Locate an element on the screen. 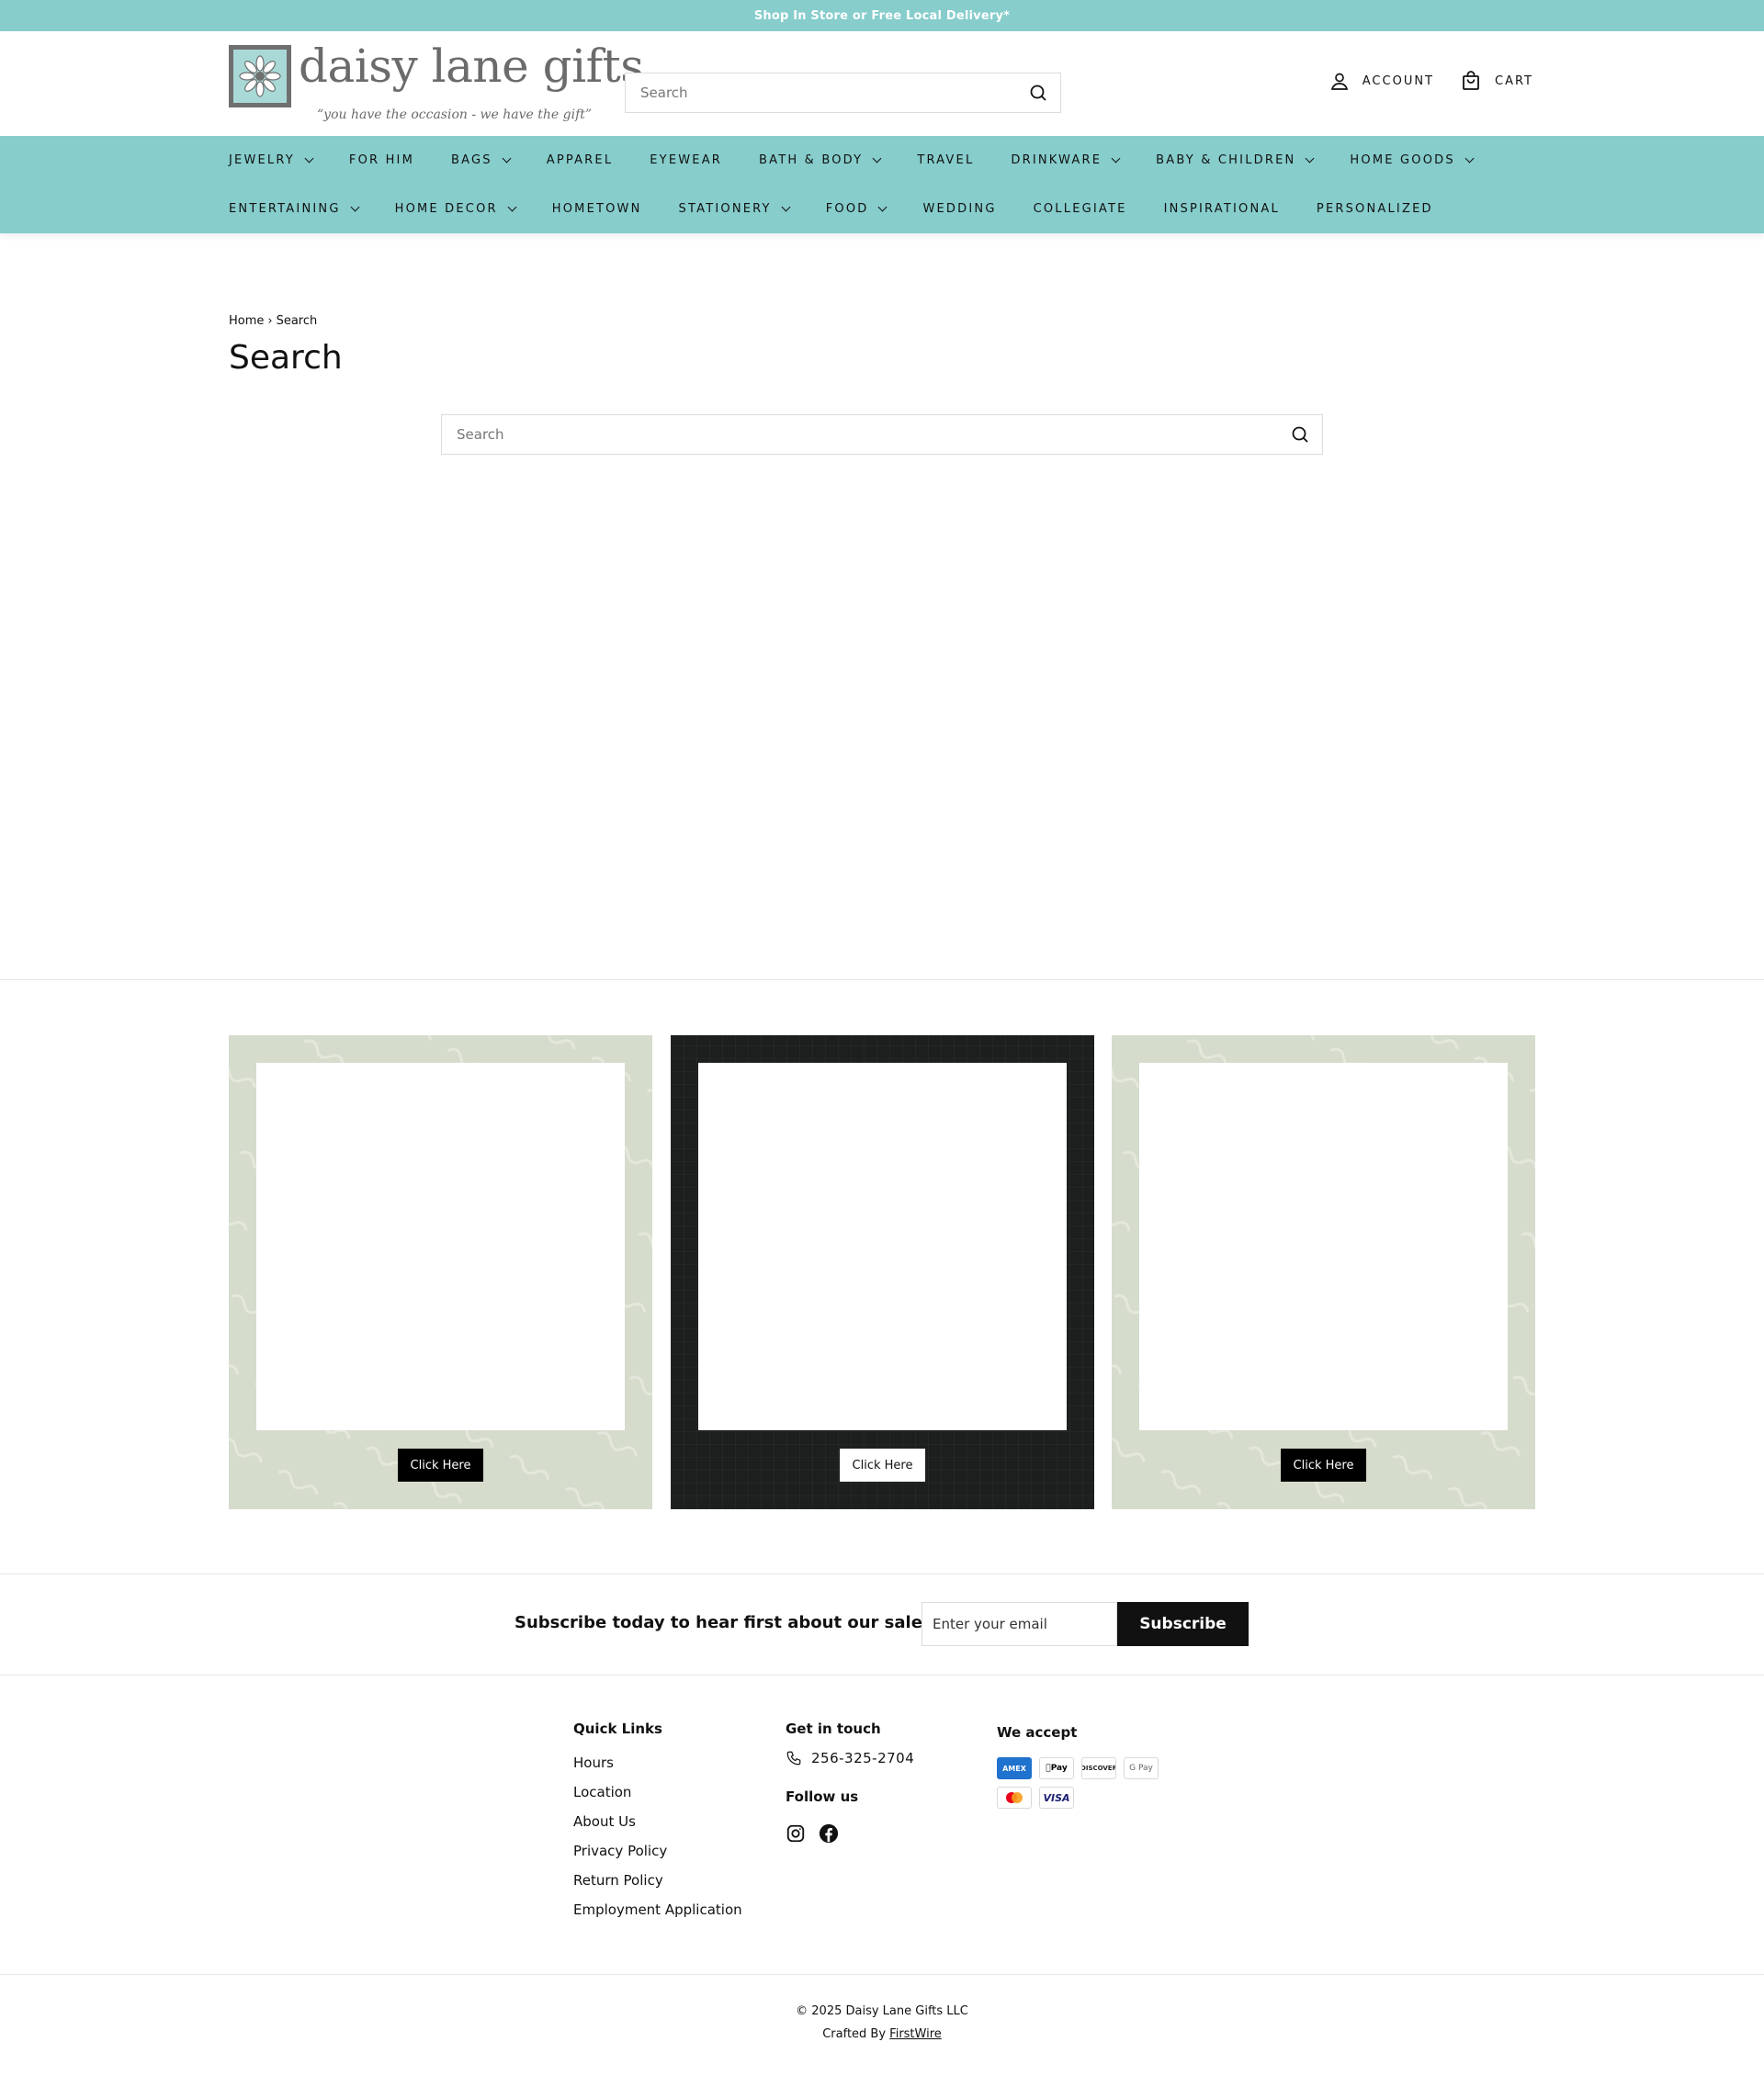 The height and width of the screenshot is (2076, 1764). cart-link: CART is located at coordinates (1496, 81).